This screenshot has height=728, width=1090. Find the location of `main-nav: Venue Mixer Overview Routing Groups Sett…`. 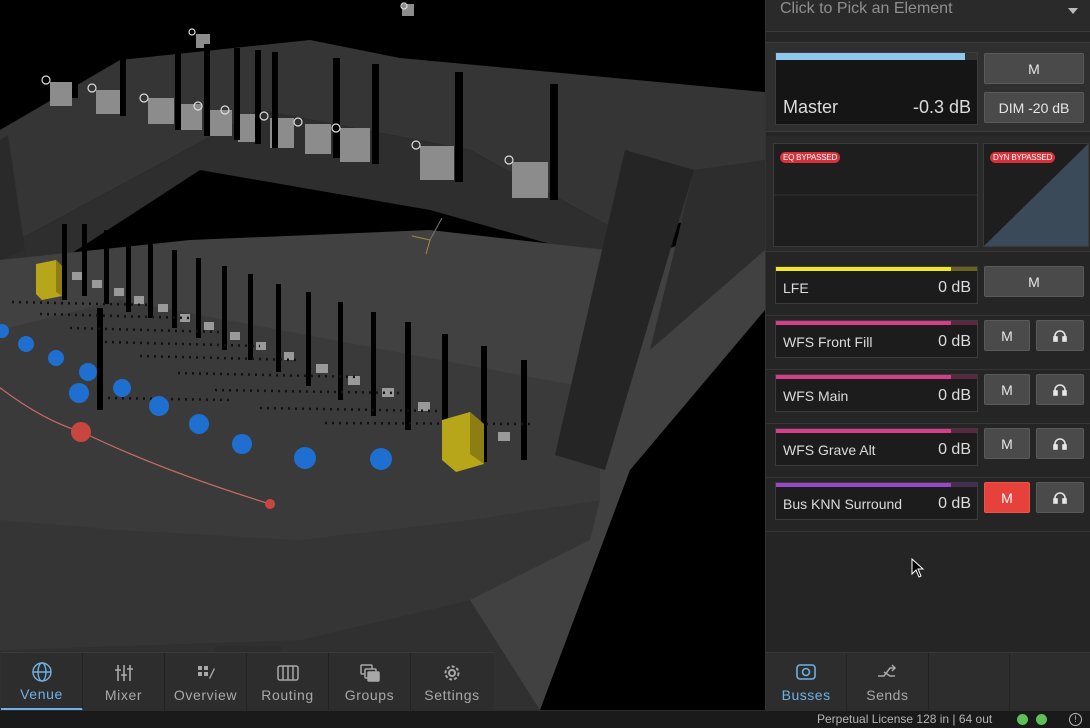

main-nav: Venue Mixer Overview Routing Groups Sett… is located at coordinates (247, 681).